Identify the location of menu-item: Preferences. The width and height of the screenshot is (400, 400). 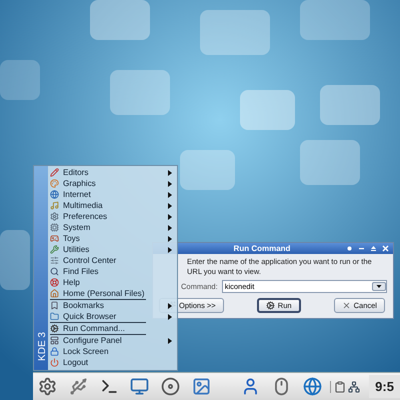
(112, 216).